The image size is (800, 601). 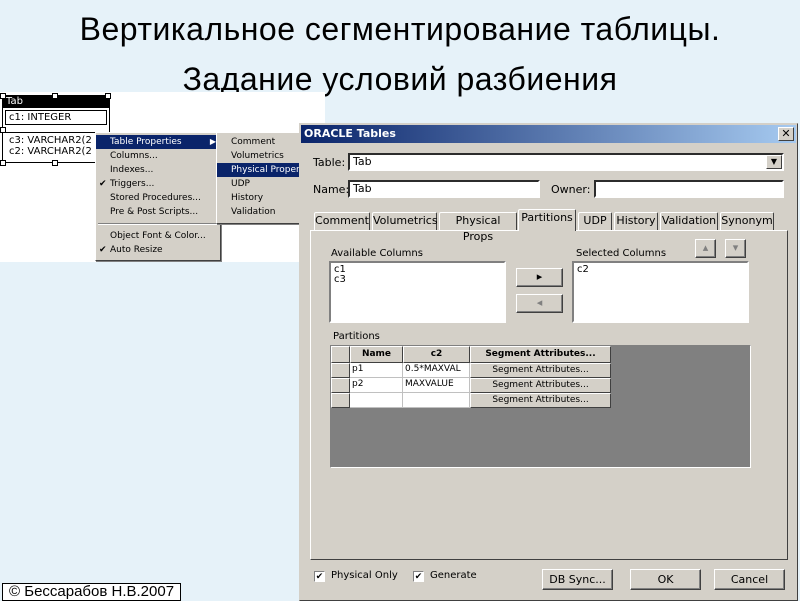 I want to click on submenu-item-history: History, so click(x=259, y=198).